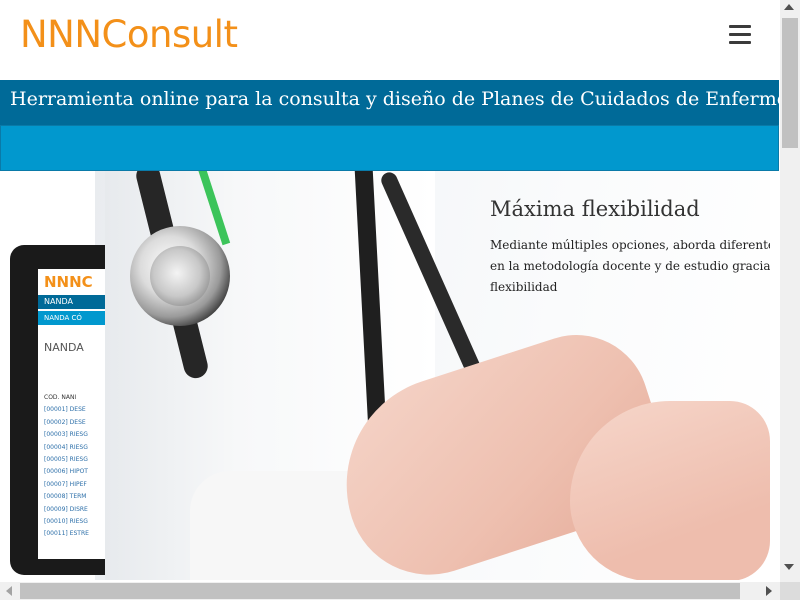 This screenshot has height=600, width=800. I want to click on vertical-scroll-thumb, so click(790, 83).